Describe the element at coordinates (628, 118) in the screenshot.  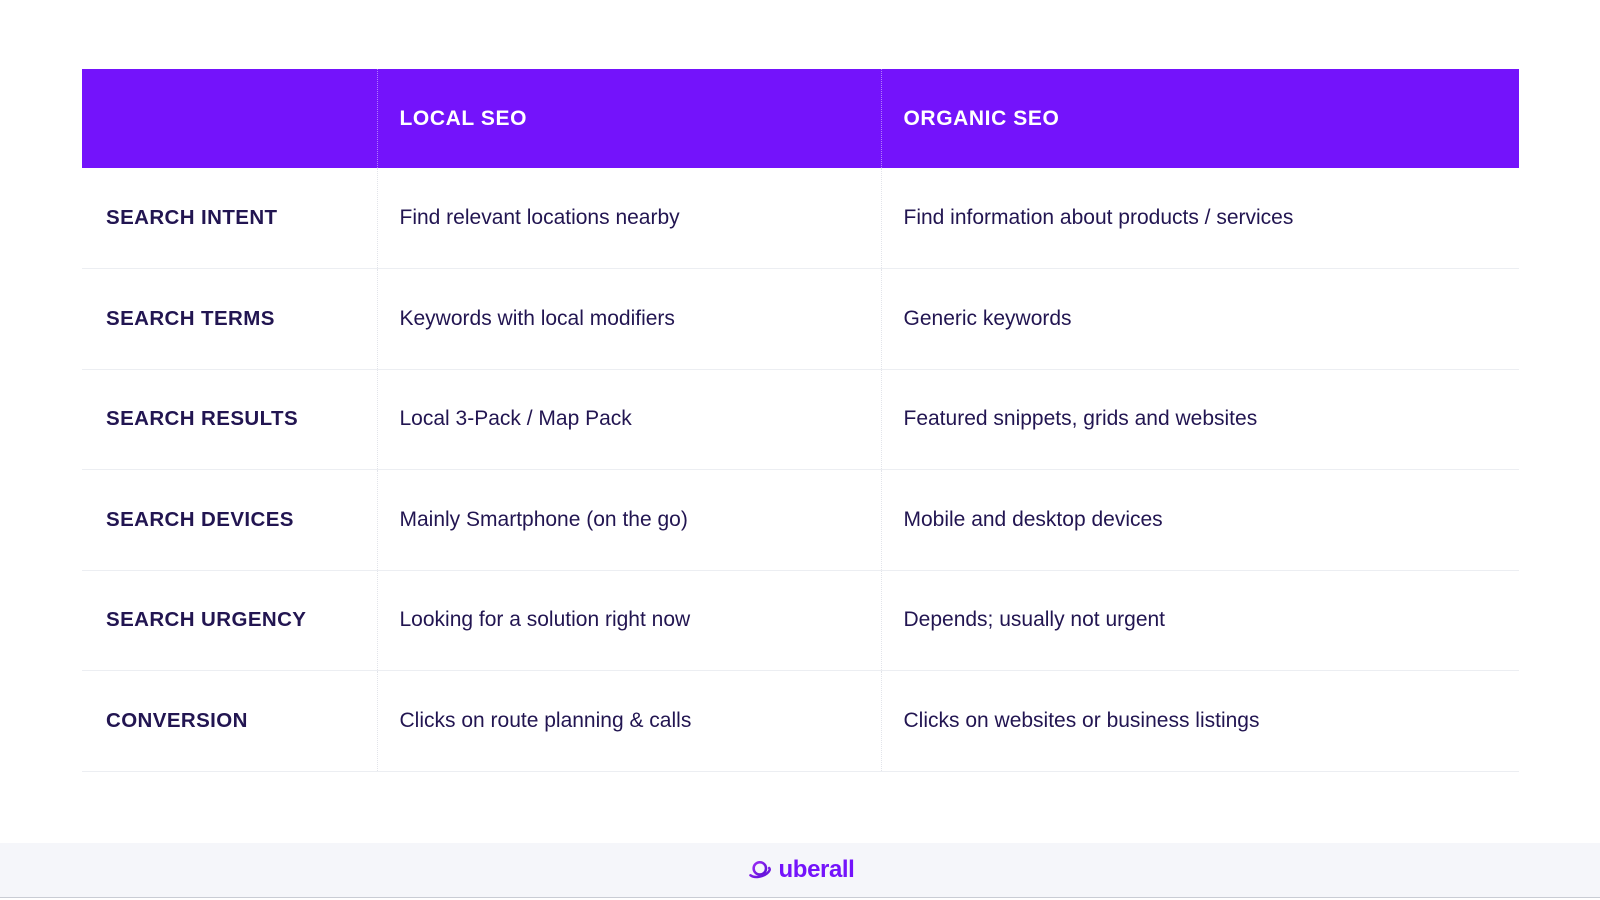
I see `header-cell-local-seo: LOCAL SEO` at that location.